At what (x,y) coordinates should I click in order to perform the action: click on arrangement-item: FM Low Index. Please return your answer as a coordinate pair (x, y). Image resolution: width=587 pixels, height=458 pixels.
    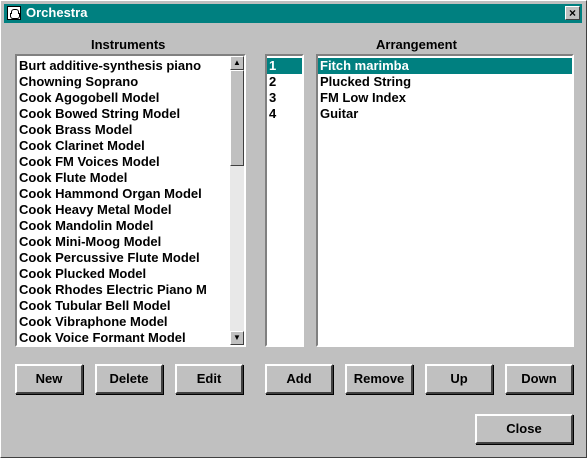
    Looking at the image, I should click on (445, 98).